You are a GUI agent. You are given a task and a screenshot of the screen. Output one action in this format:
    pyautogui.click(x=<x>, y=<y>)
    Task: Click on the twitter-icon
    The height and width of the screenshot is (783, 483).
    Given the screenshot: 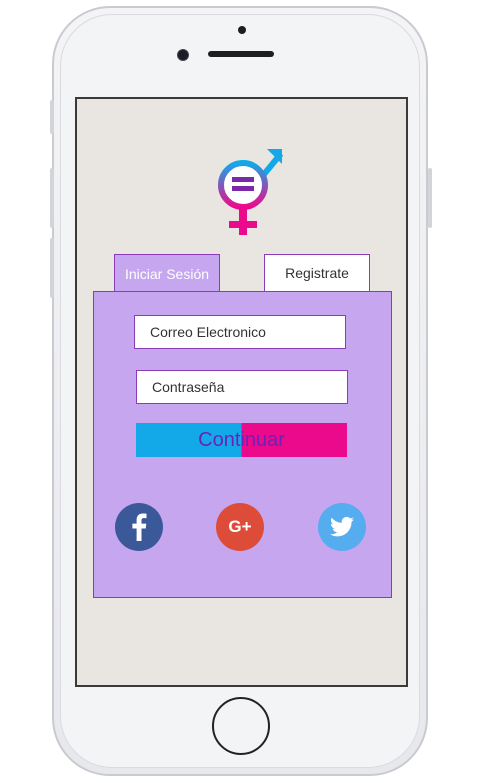 What is the action you would take?
    pyautogui.click(x=342, y=526)
    